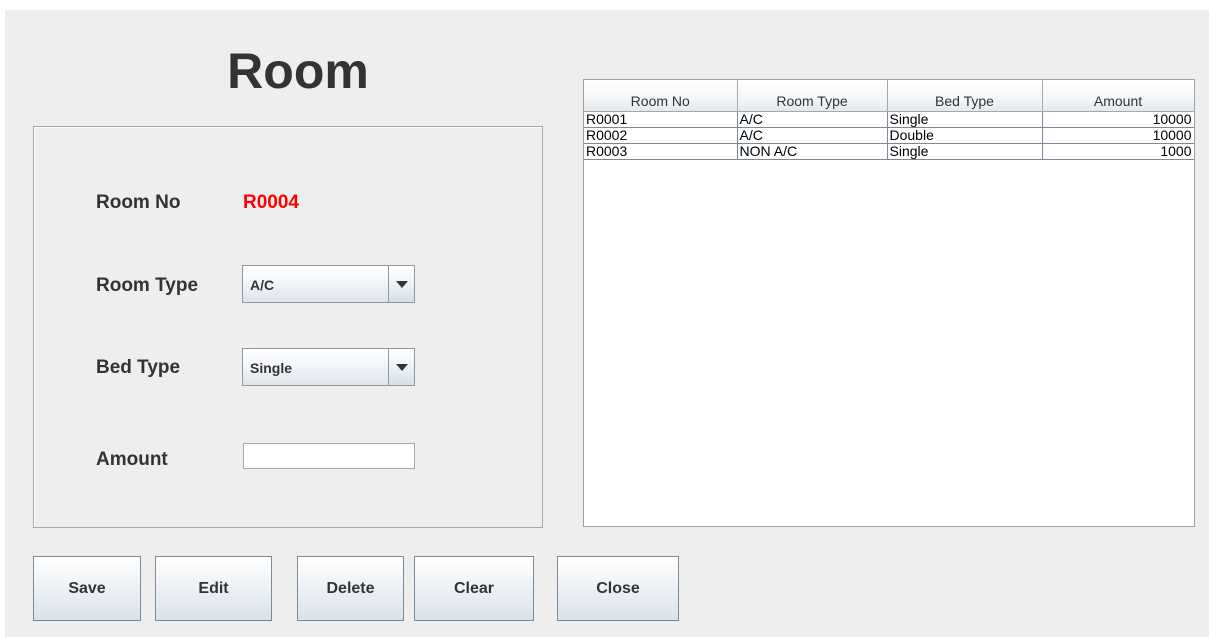 Image resolution: width=1209 pixels, height=637 pixels. Describe the element at coordinates (812, 151) in the screenshot. I see `cell-room-type: NON A/C` at that location.